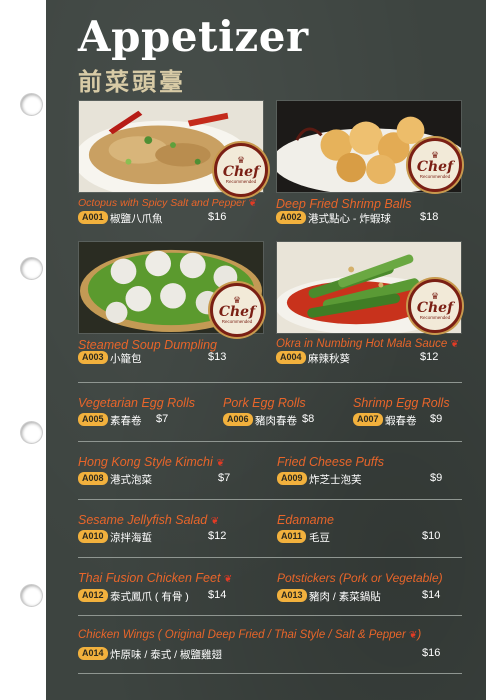 The image size is (486, 700). What do you see at coordinates (93, 478) in the screenshot?
I see `item-code-a008: A008` at bounding box center [93, 478].